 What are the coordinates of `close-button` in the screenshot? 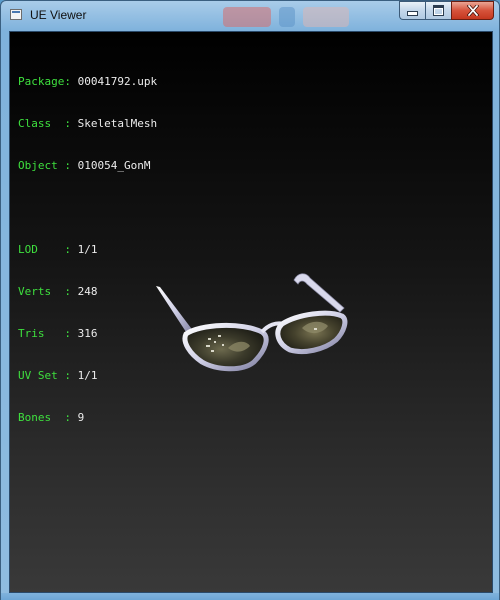 It's located at (472, 10).